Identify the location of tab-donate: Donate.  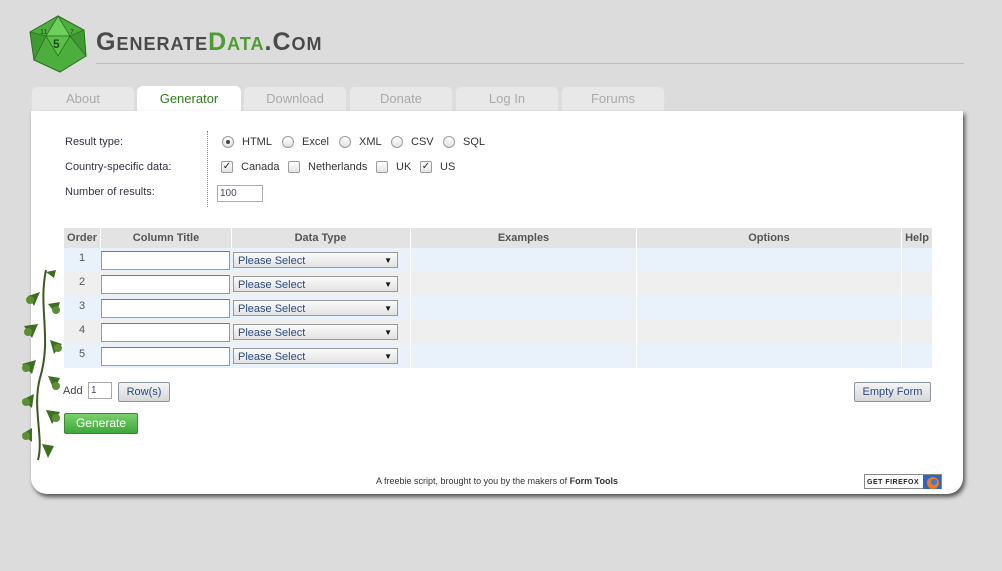
(401, 98).